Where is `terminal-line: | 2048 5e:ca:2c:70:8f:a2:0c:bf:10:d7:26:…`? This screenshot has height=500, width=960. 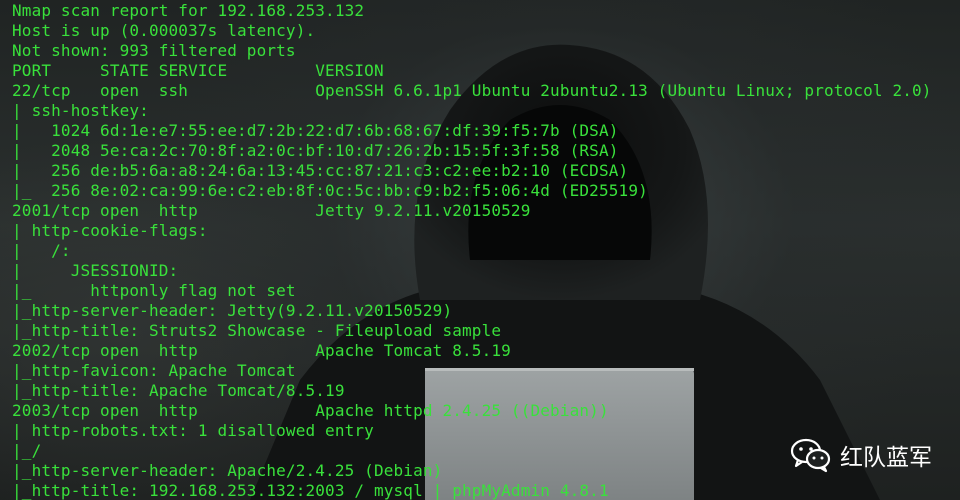 terminal-line: | 2048 5e:ca:2c:70:8f:a2:0c:bf:10:d7:26:… is located at coordinates (315, 150).